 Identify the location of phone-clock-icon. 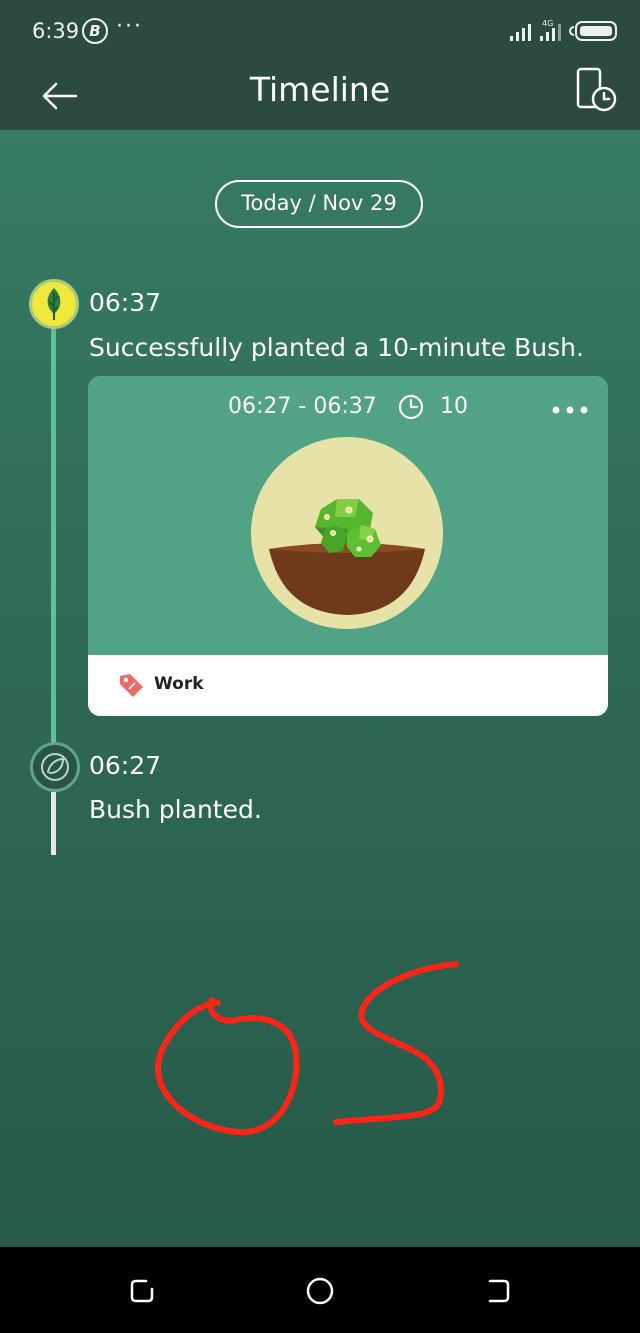
(596, 91).